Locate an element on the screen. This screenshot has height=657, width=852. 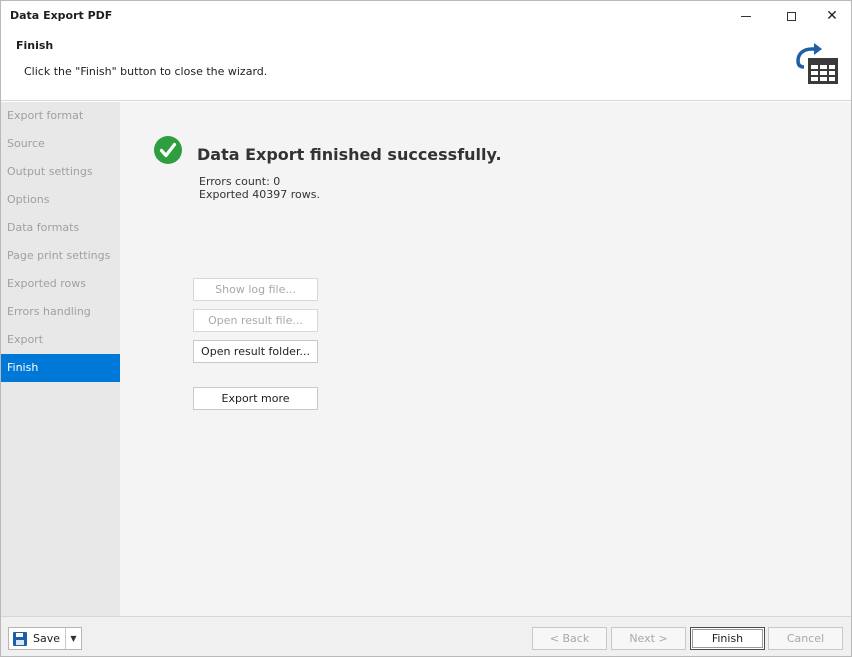
finish-button: Finish is located at coordinates (727, 638).